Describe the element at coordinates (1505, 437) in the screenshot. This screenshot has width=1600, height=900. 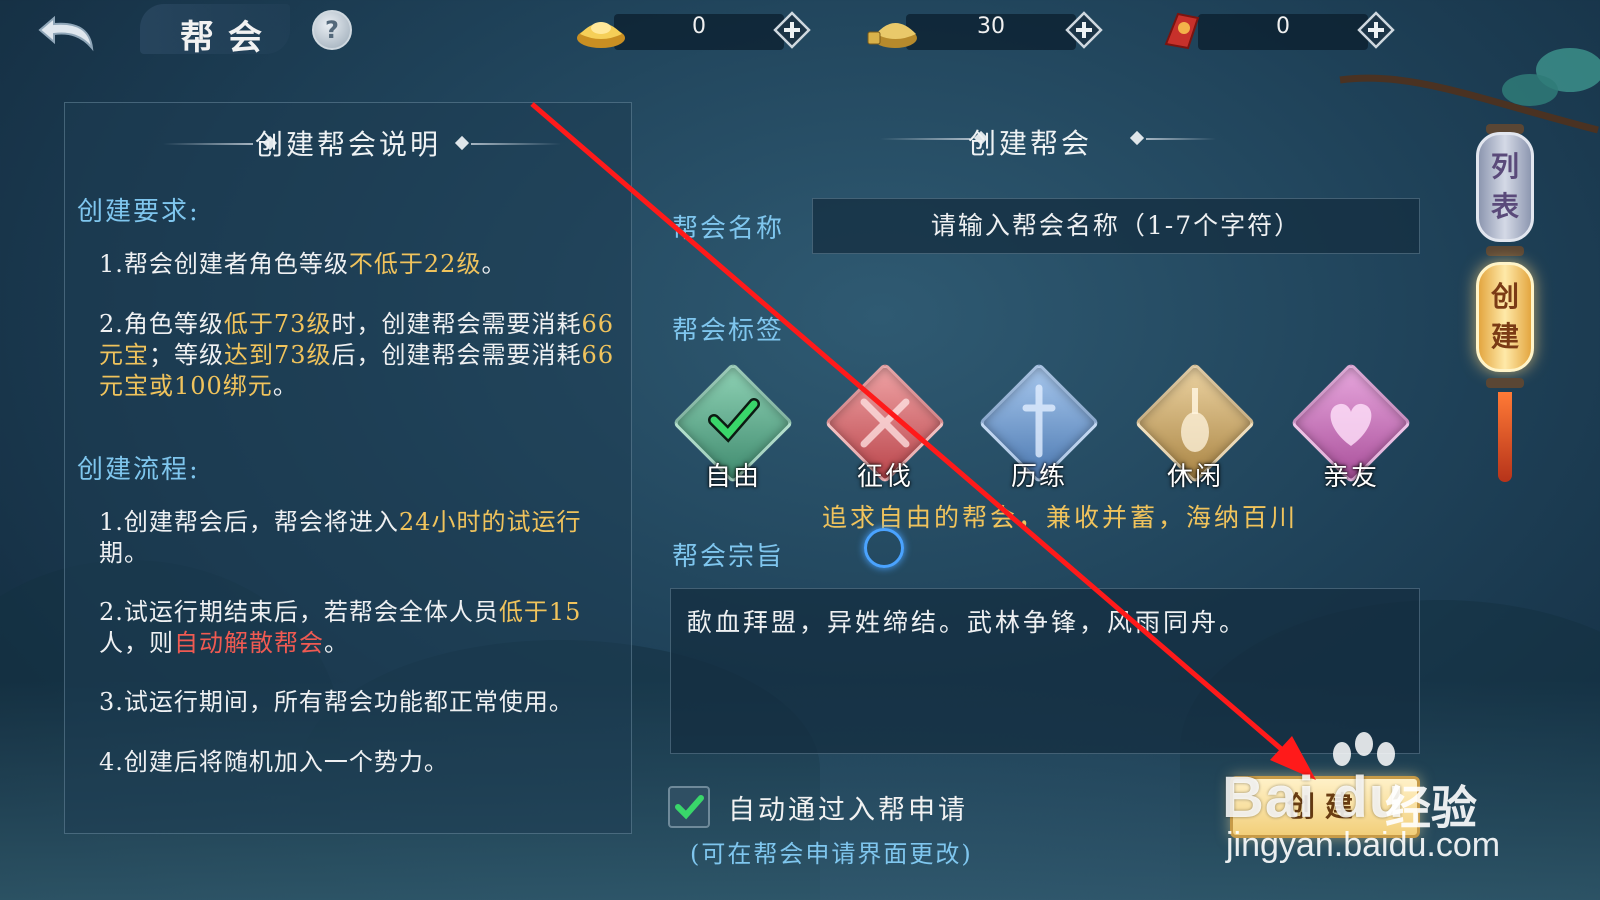
I see `lantern-tassel` at that location.